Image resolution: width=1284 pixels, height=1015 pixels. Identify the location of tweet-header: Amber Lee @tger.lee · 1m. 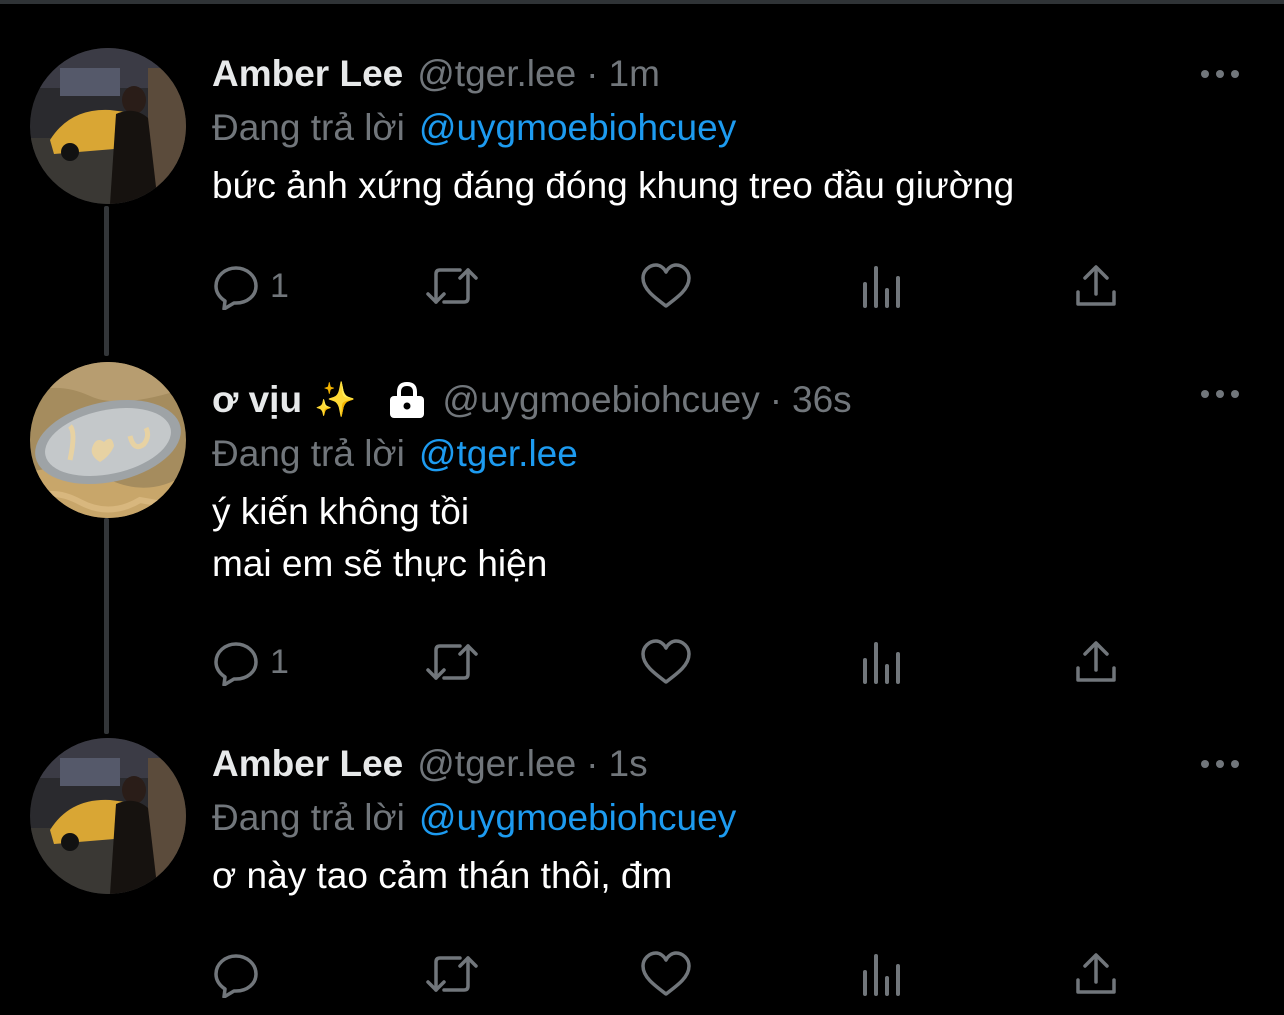
(722, 74).